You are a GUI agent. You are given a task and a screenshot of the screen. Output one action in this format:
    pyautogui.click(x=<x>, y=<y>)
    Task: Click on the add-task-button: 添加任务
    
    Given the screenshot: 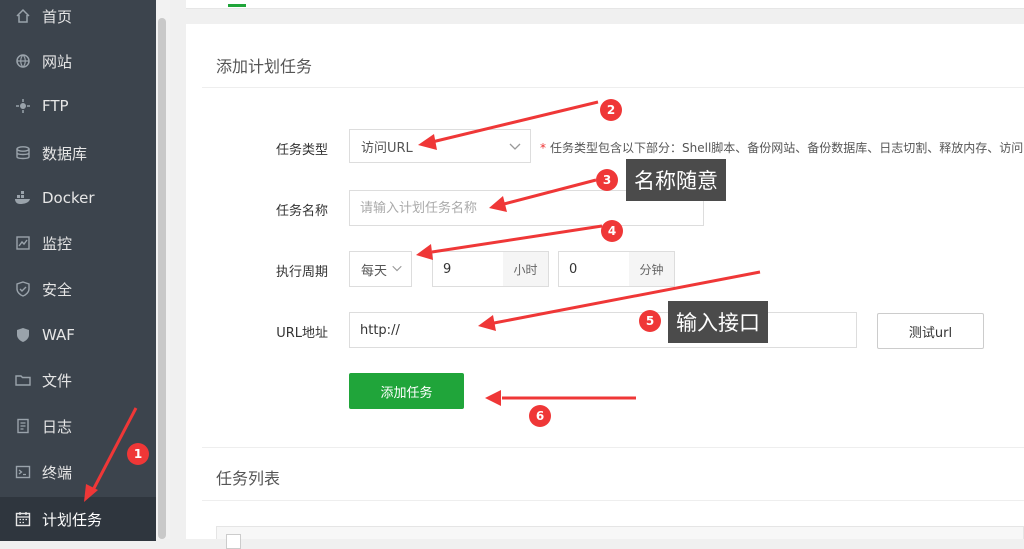 What is the action you would take?
    pyautogui.click(x=406, y=391)
    